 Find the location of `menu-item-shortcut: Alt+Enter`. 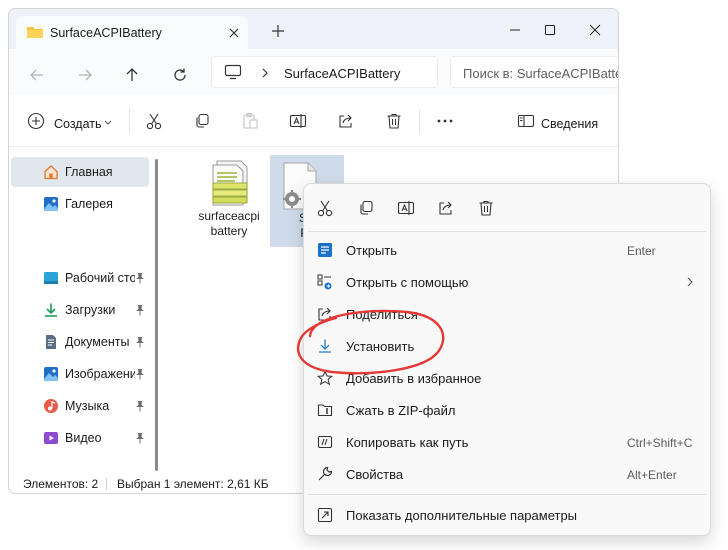

menu-item-shortcut: Alt+Enter is located at coordinates (652, 475).